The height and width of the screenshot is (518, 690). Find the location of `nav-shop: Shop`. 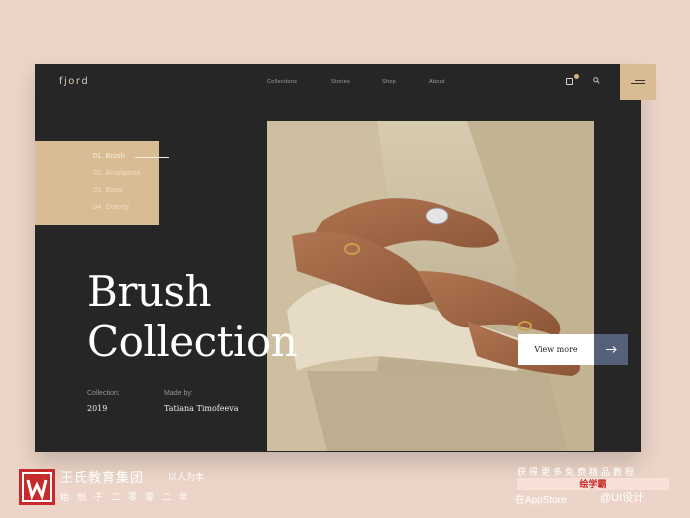

nav-shop: Shop is located at coordinates (389, 82).